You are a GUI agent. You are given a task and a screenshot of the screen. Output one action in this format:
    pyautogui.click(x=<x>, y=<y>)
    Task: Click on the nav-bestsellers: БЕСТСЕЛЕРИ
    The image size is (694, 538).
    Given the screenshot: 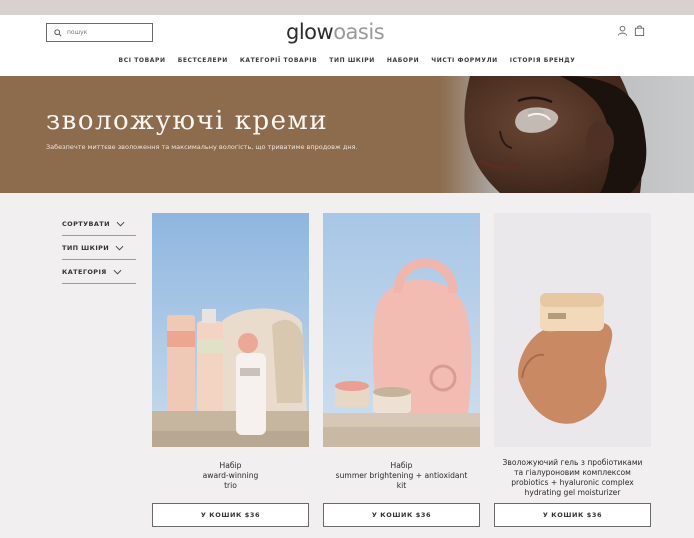 What is the action you would take?
    pyautogui.click(x=203, y=60)
    